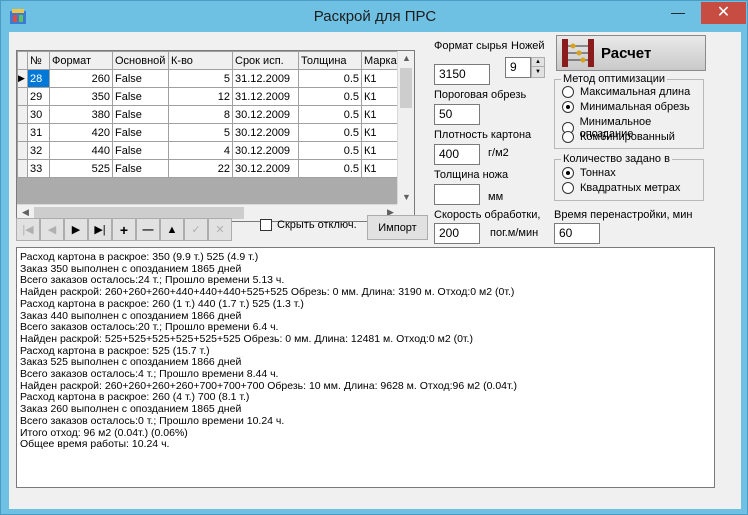 This screenshot has width=748, height=515. Describe the element at coordinates (406, 58) in the screenshot. I see `scroll-up-icon: ▲` at that location.